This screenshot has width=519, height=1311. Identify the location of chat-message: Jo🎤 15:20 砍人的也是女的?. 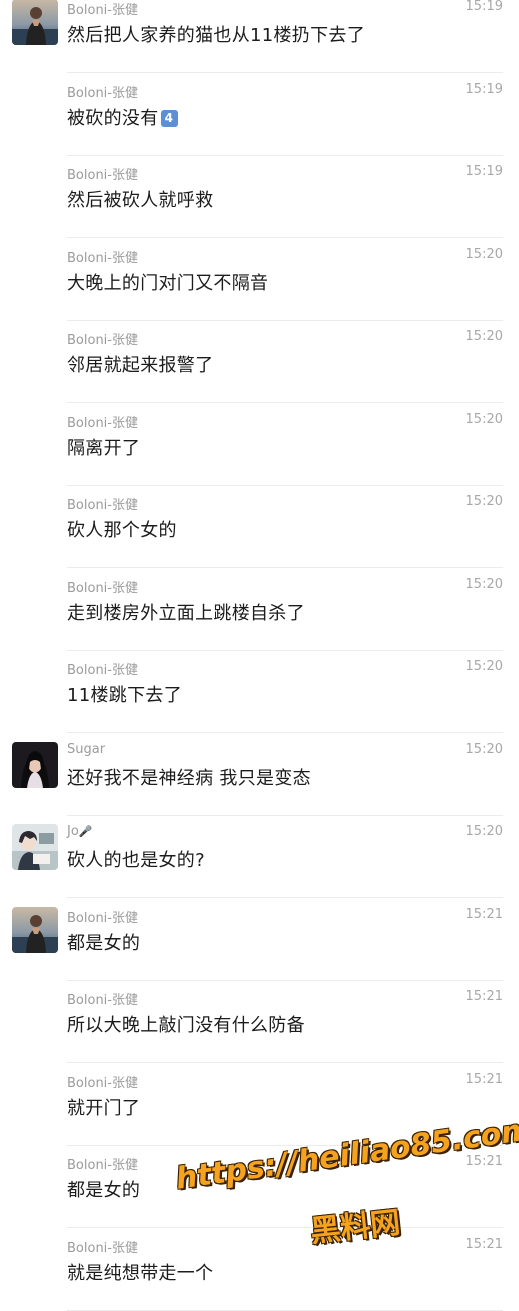
(259, 857).